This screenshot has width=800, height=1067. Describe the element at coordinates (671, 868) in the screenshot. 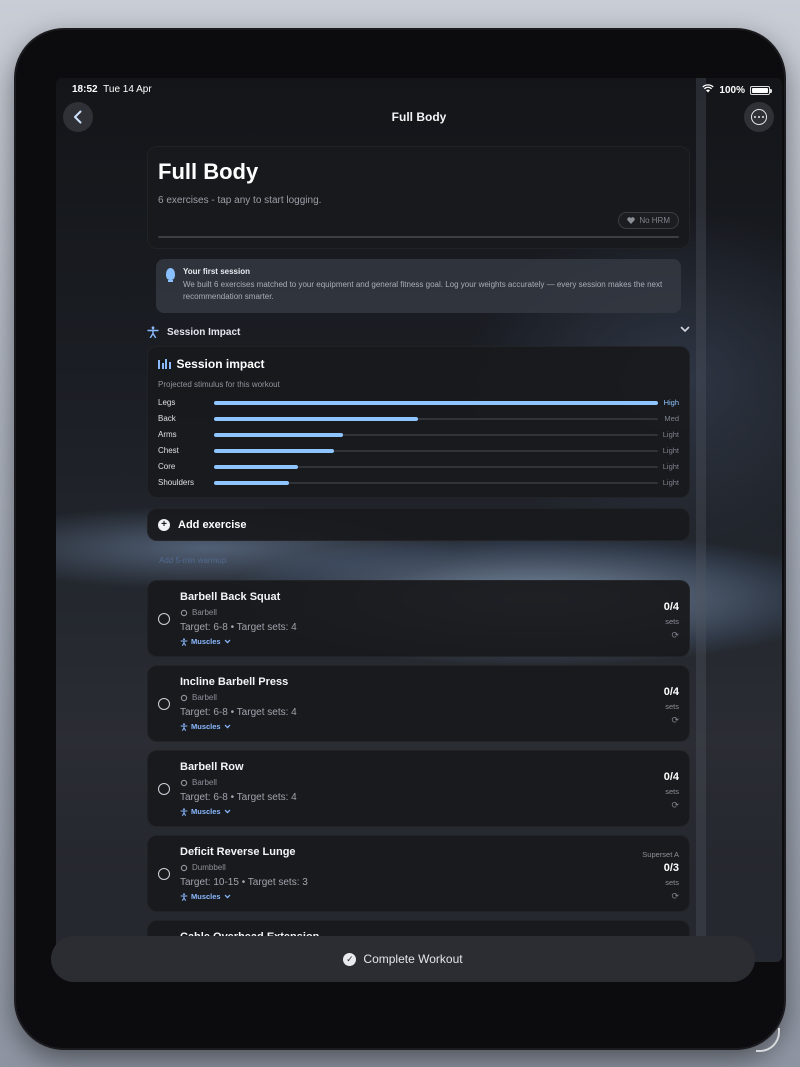

I see `sets-count: 0/3` at that location.